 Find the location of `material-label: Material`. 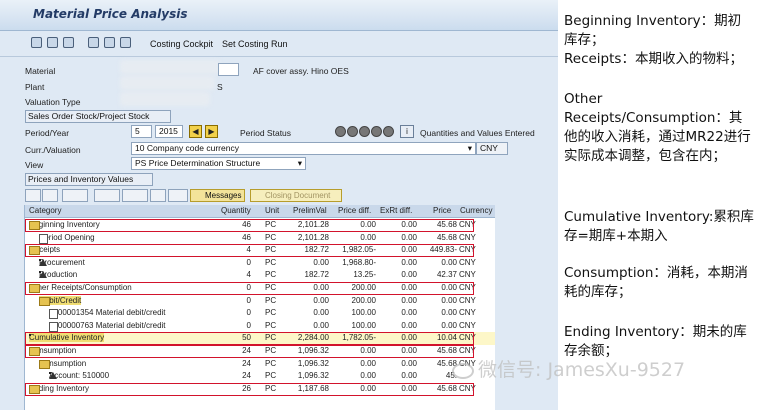

material-label: Material is located at coordinates (40, 71).